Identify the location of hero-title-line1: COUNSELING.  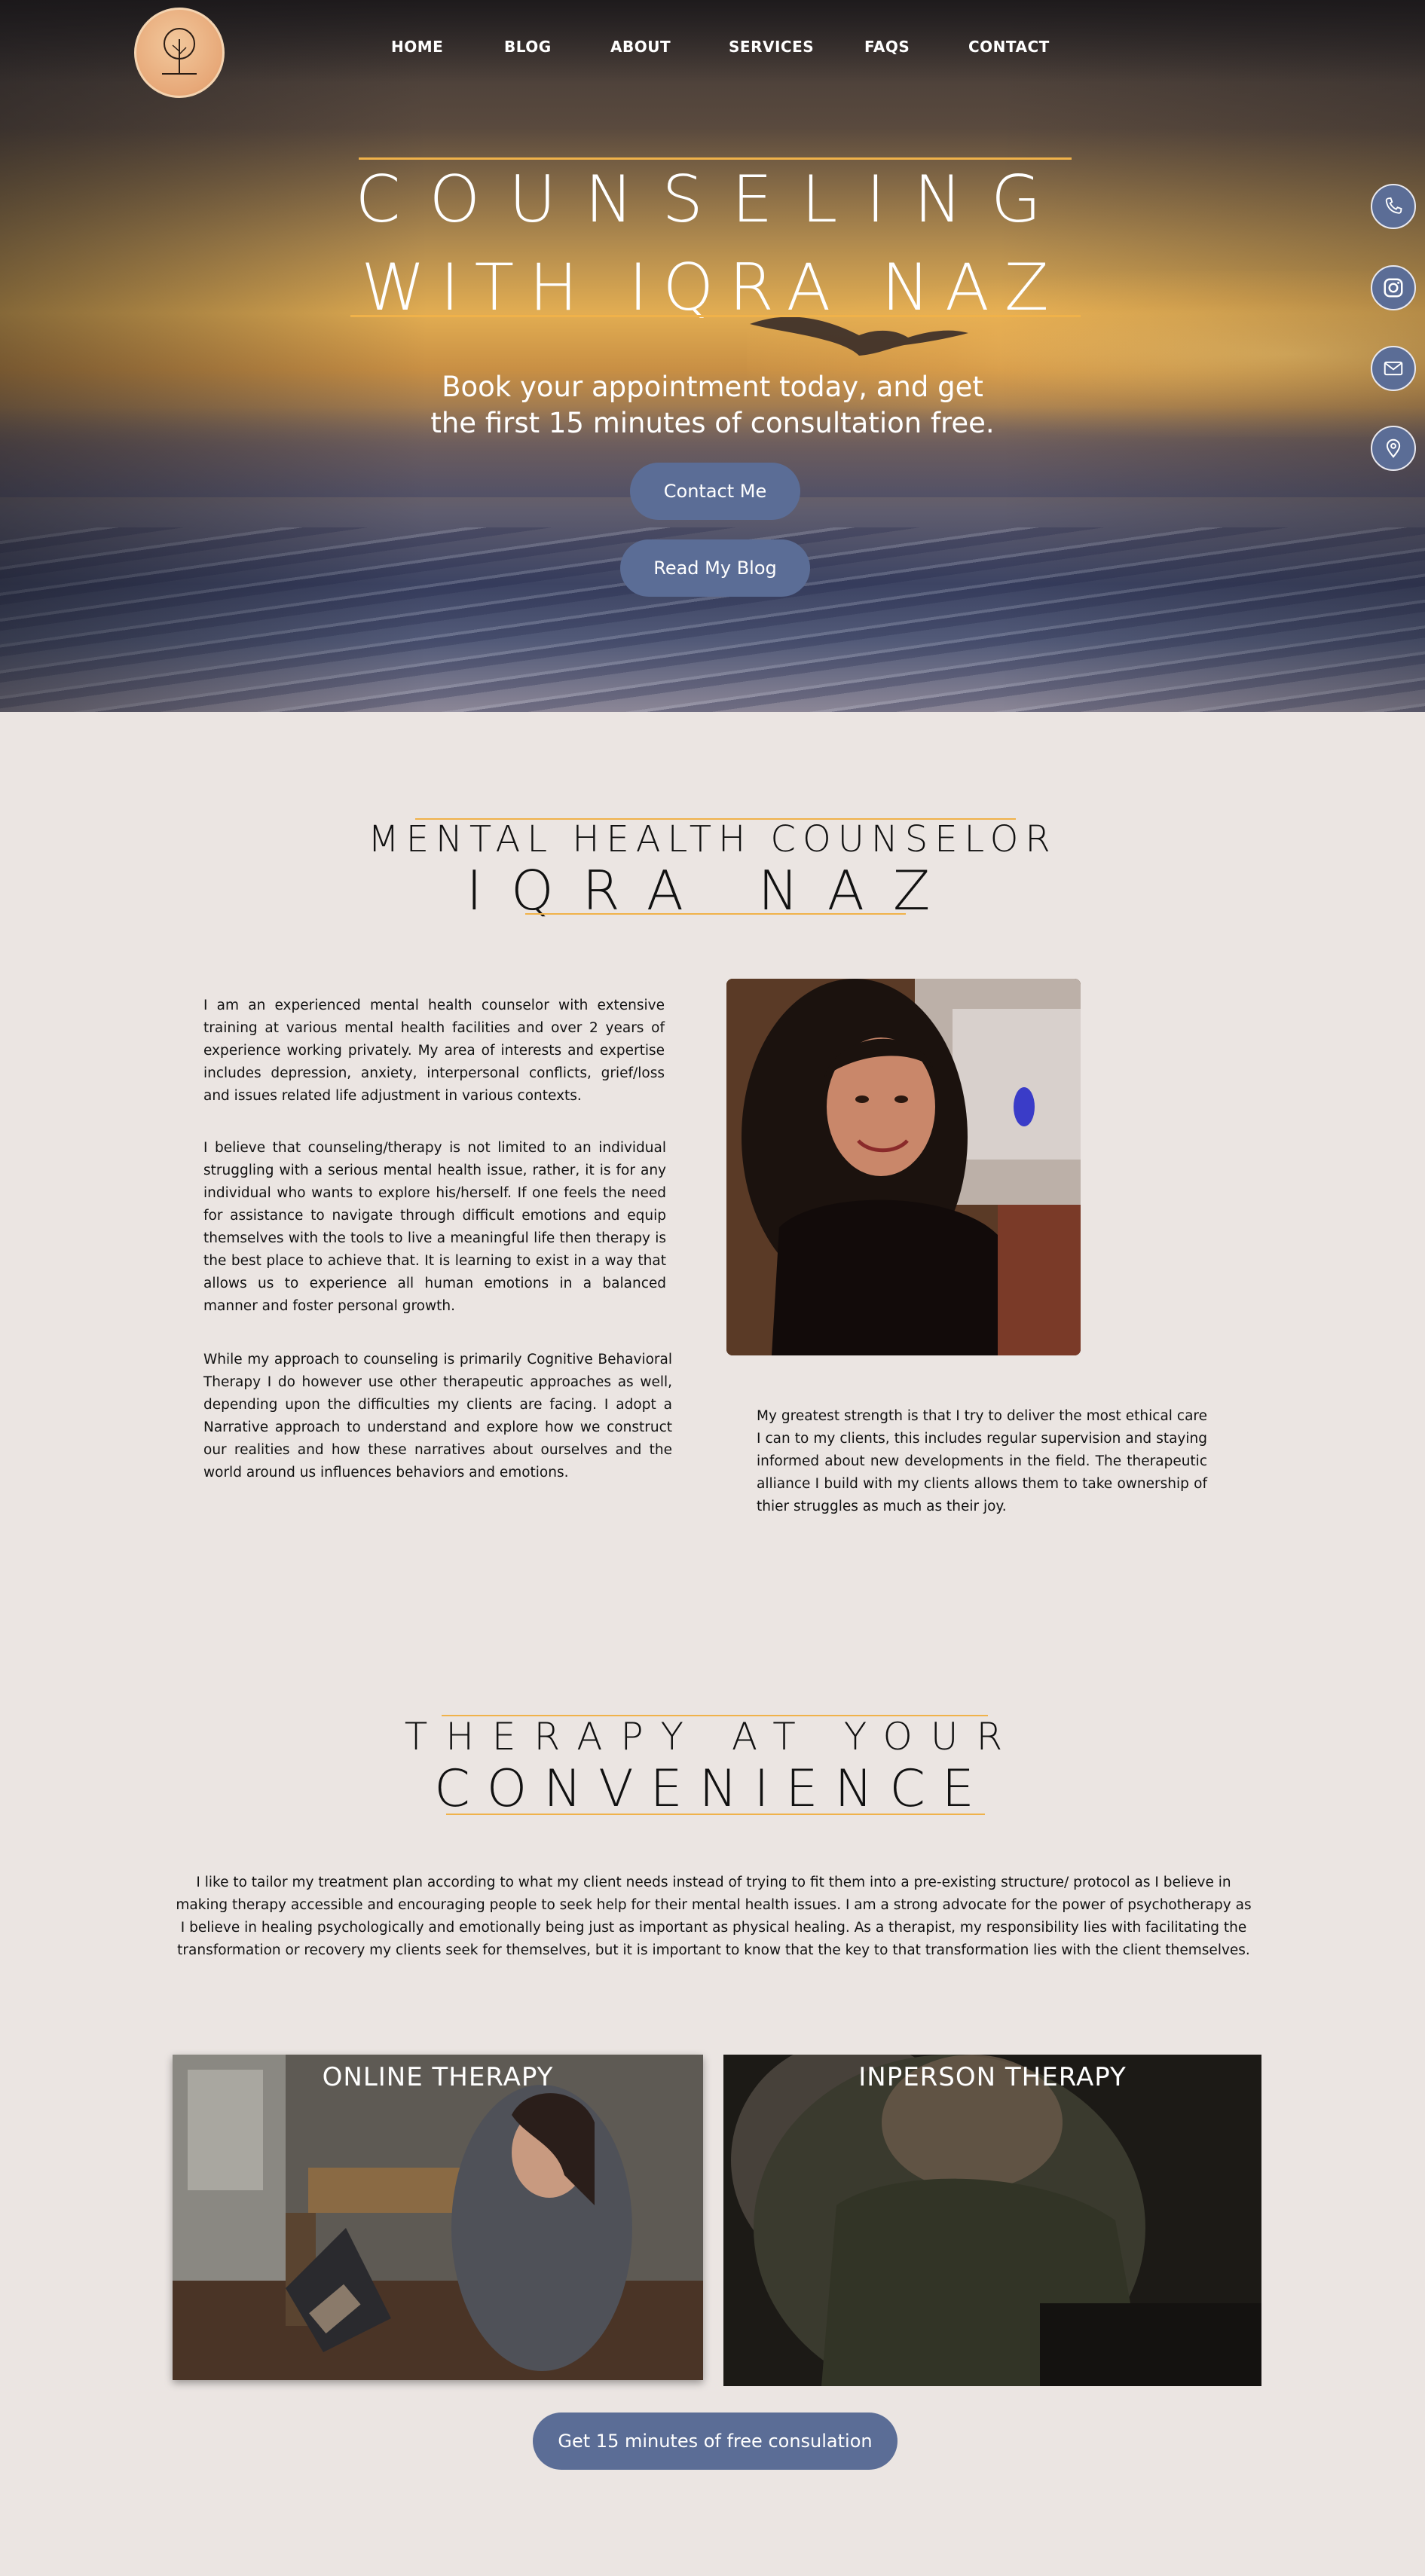
(713, 199).